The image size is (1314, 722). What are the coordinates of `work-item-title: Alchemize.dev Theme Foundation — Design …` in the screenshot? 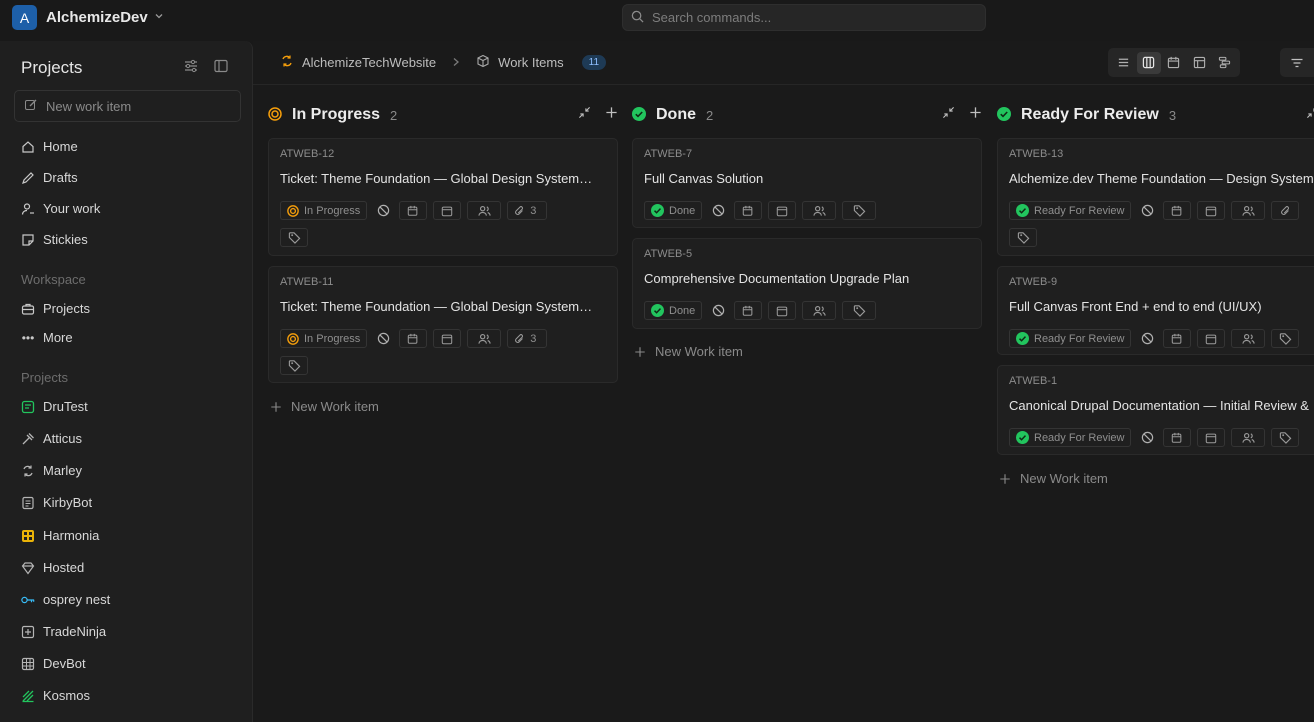 It's located at (1161, 178).